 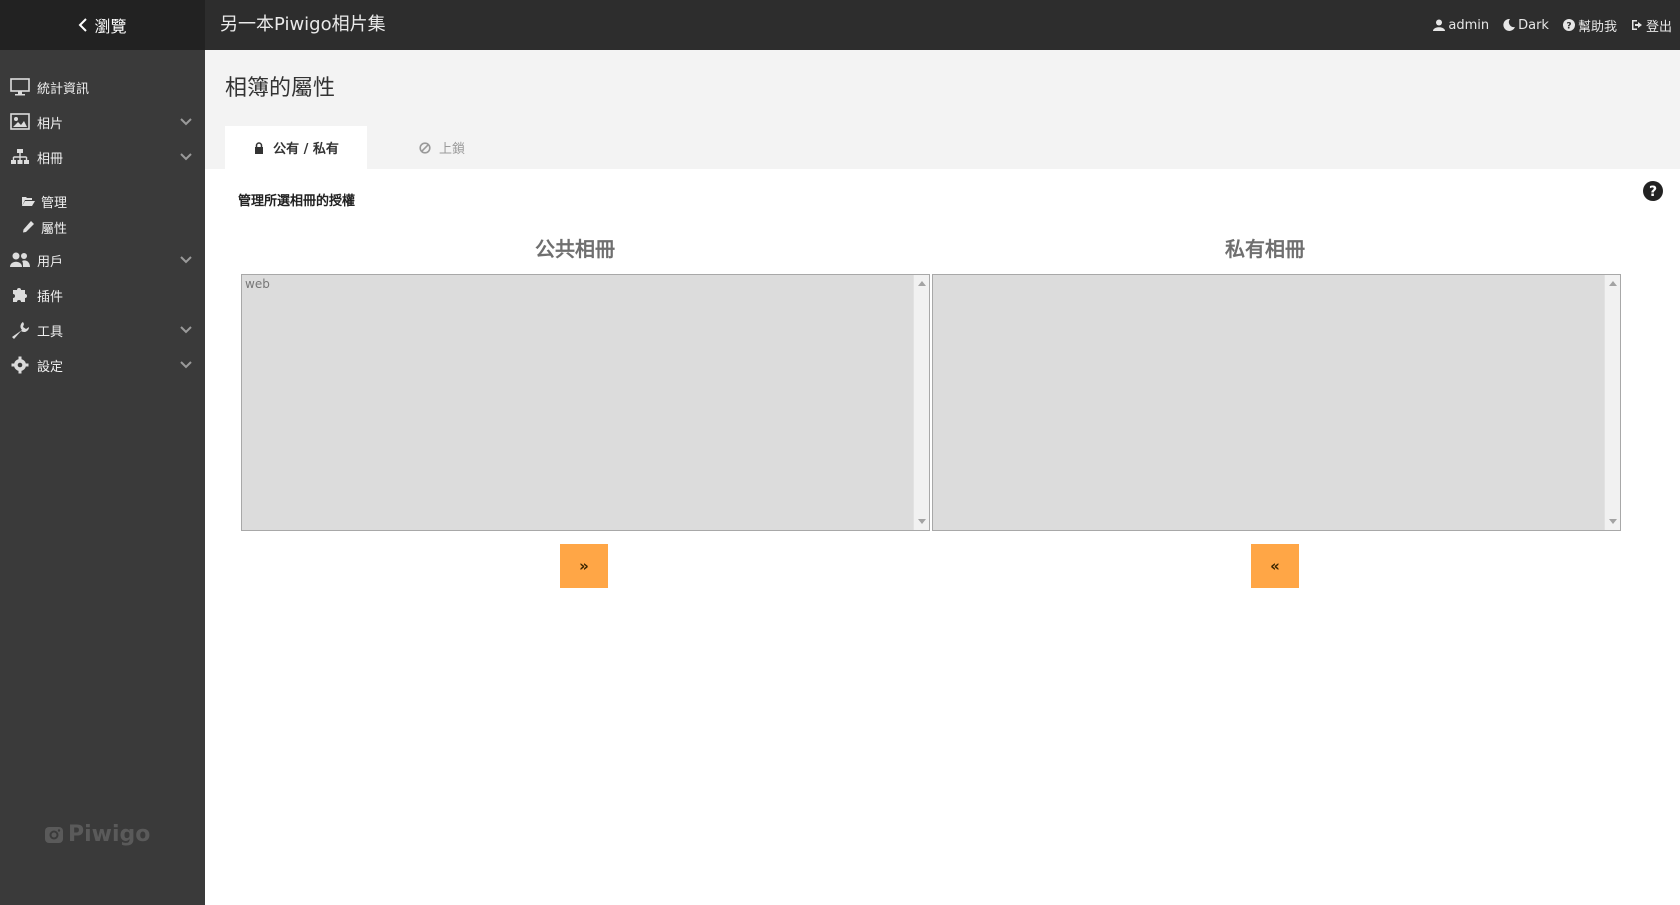 I want to click on ban-icon, so click(x=425, y=147).